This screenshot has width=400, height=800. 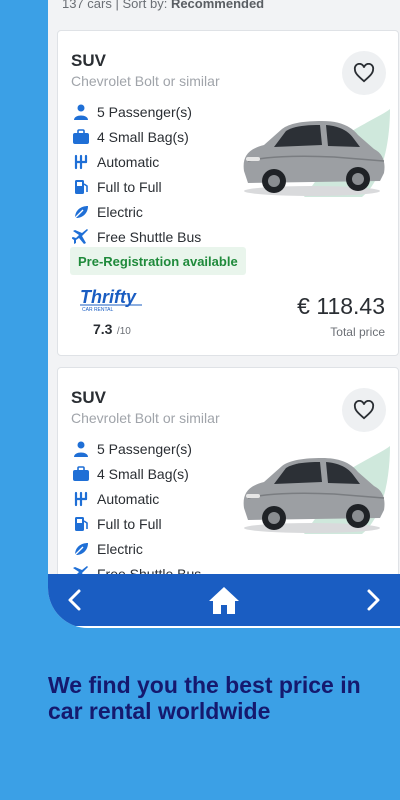 I want to click on svg-text: Thrifty, so click(x=108, y=297).